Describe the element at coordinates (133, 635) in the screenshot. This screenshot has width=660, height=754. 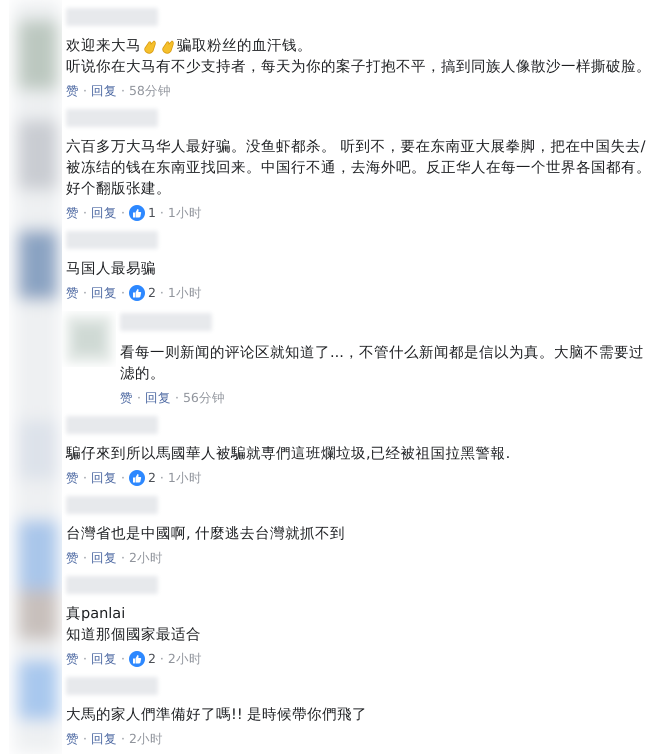
I see `comment-text: 知道那個國家最适合` at that location.